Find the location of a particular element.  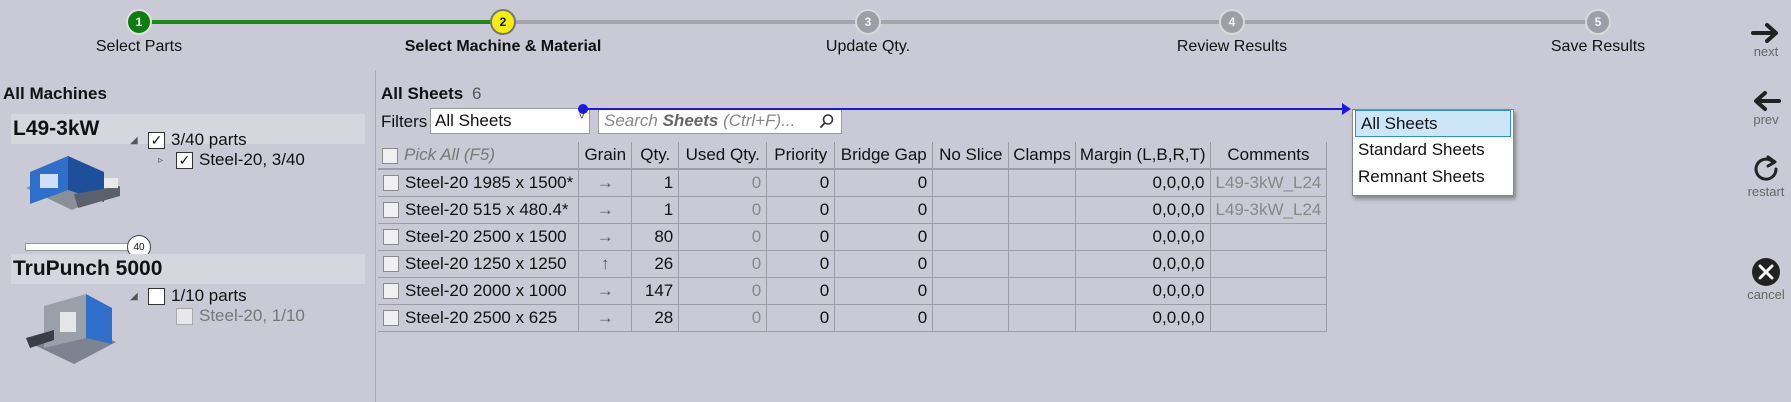

grain-cell: ↑ is located at coordinates (605, 264).